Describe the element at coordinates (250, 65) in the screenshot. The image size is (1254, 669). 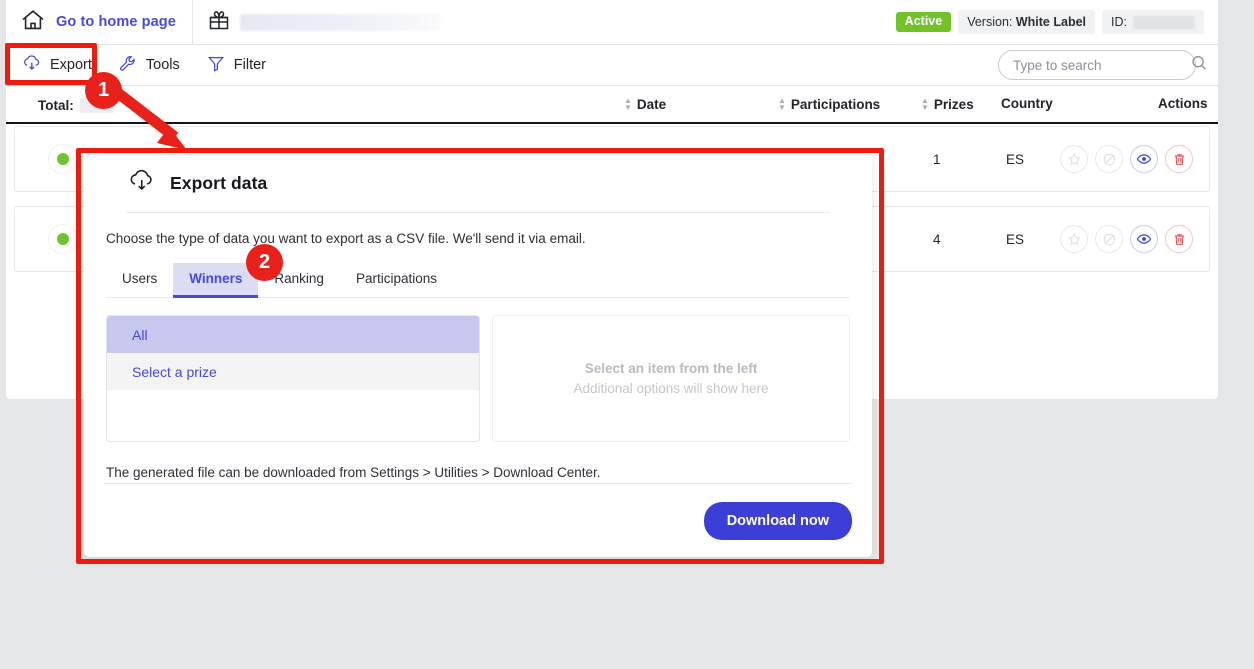
I see `filter-button-label: Filter` at that location.